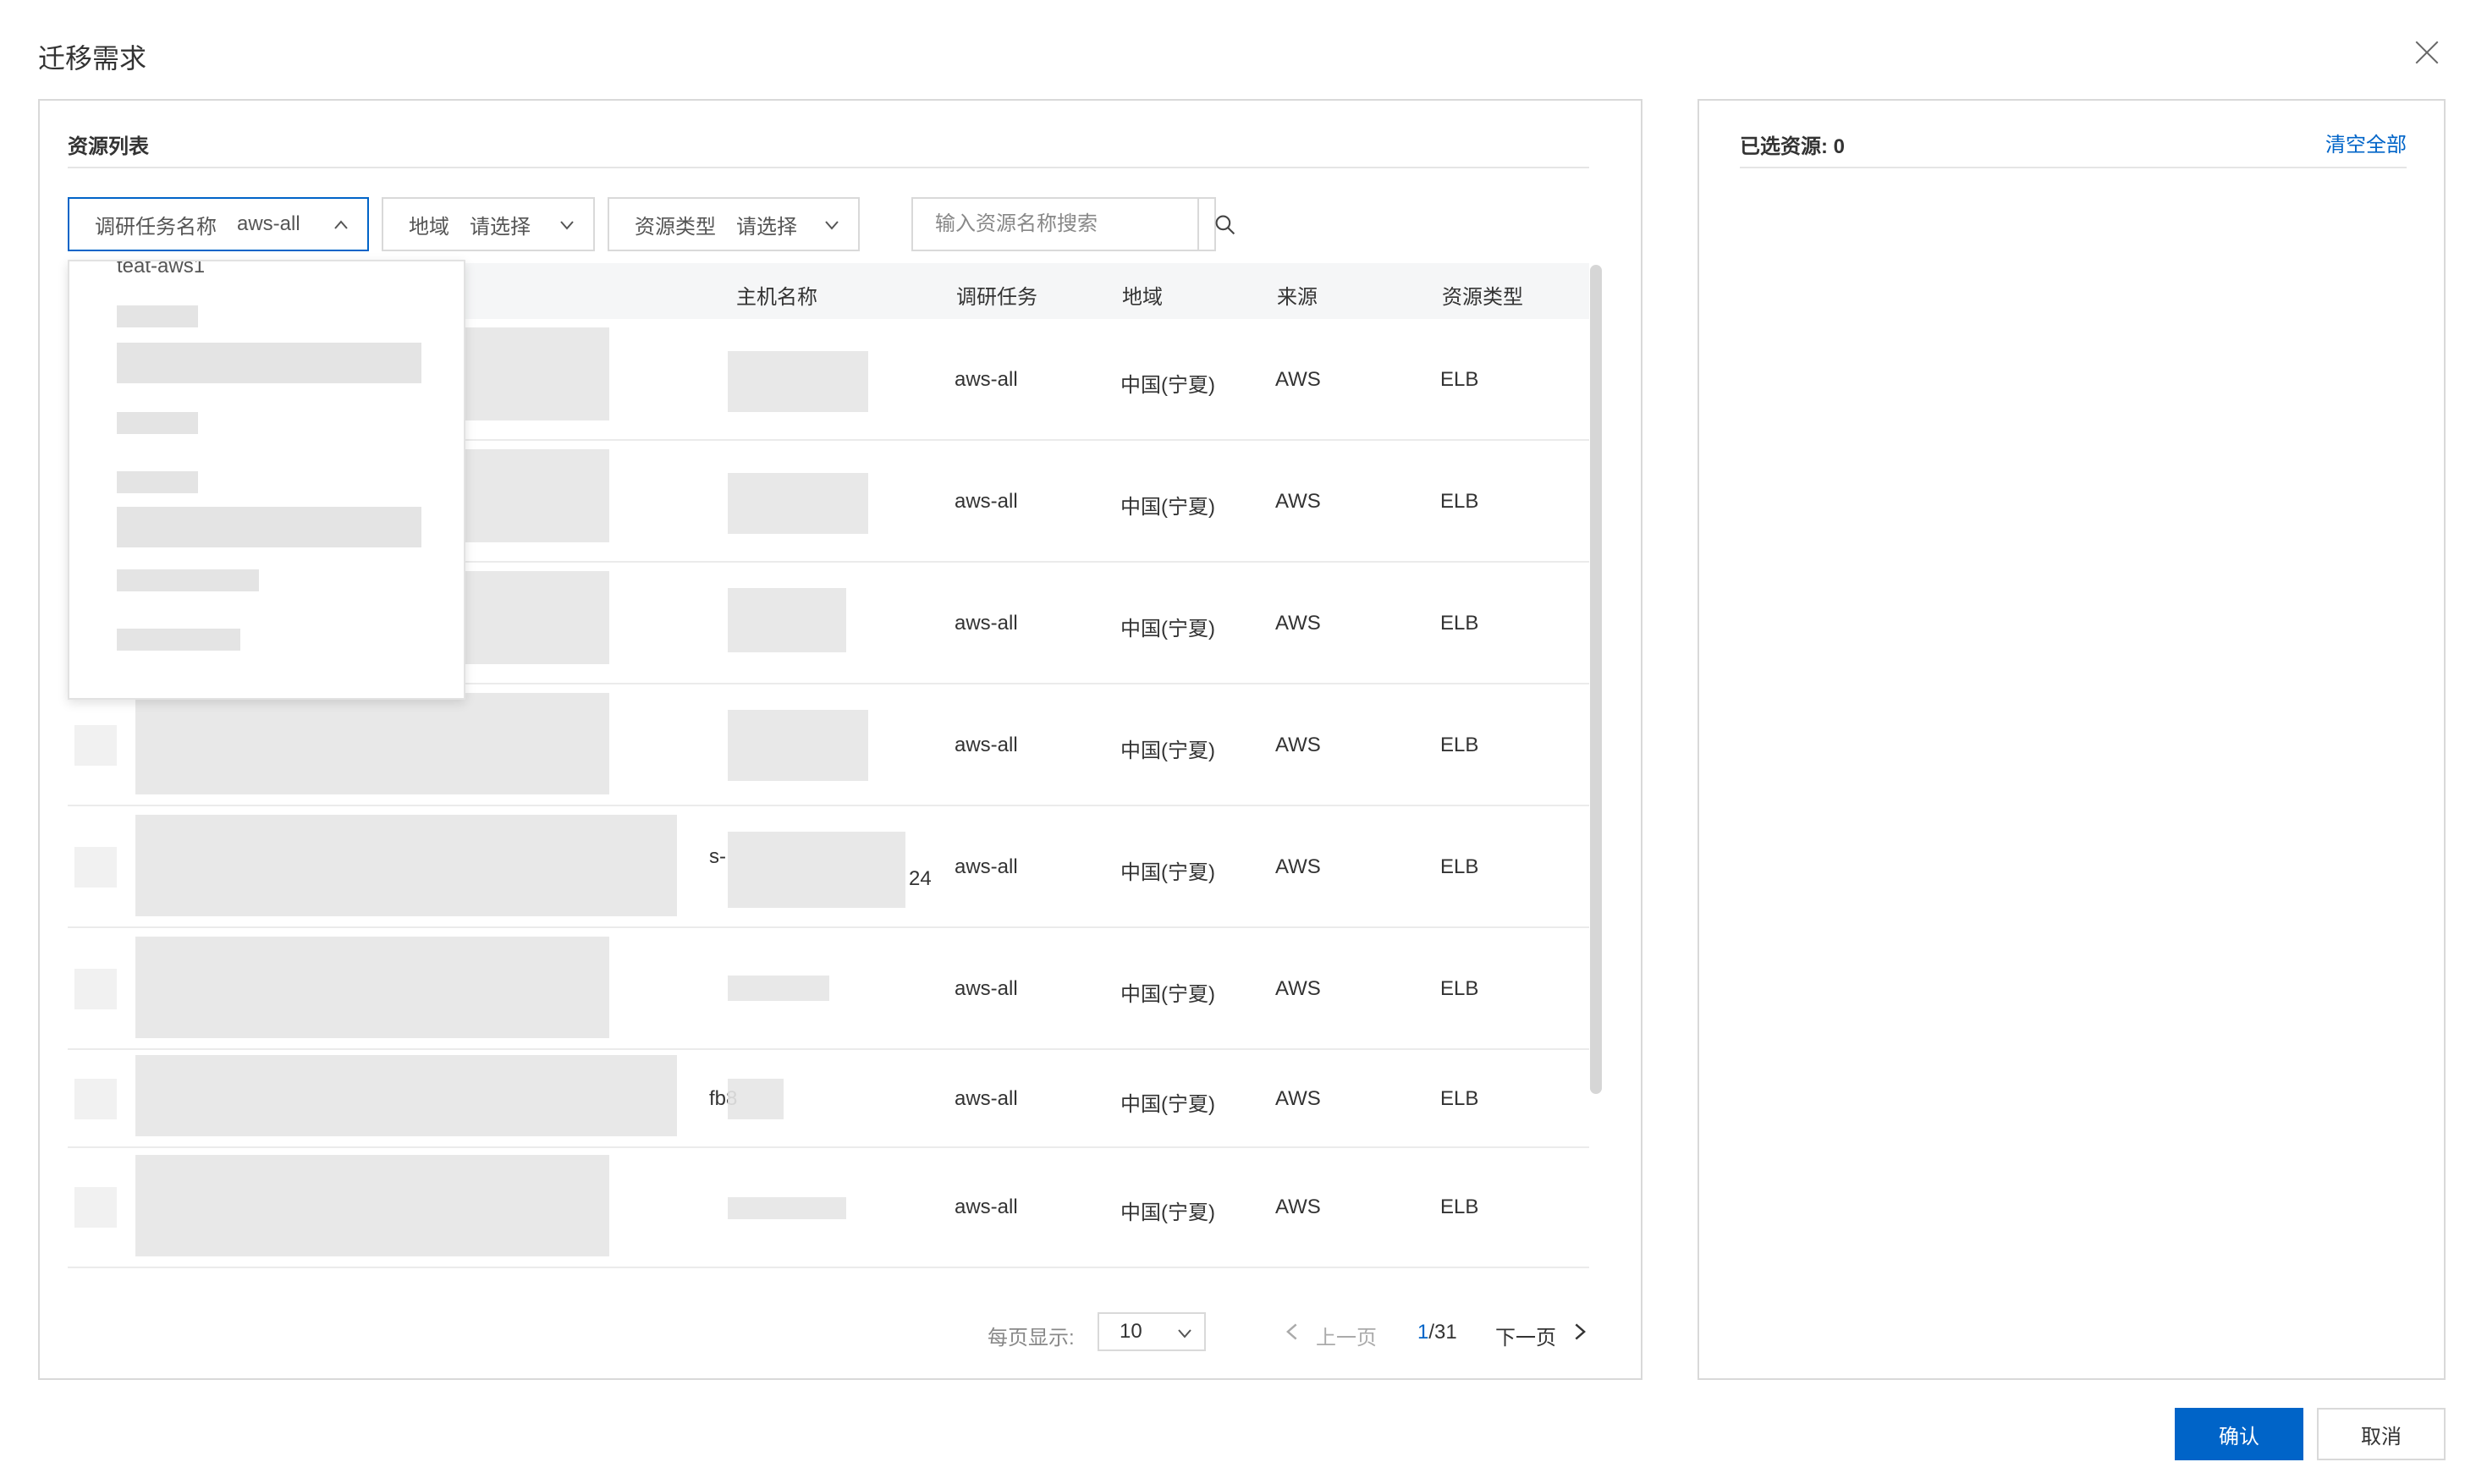  I want to click on cell-name-suffix: s-, so click(718, 856).